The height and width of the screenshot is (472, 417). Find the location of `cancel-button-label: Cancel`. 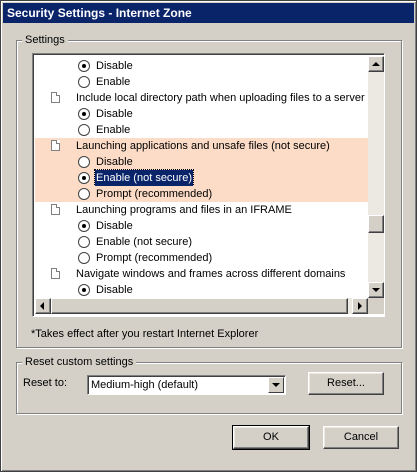

cancel-button-label: Cancel is located at coordinates (361, 437).